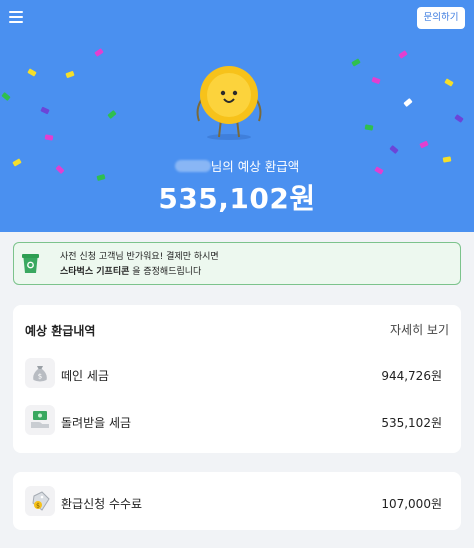  What do you see at coordinates (411, 423) in the screenshot?
I see `row-value: 535,102원` at bounding box center [411, 423].